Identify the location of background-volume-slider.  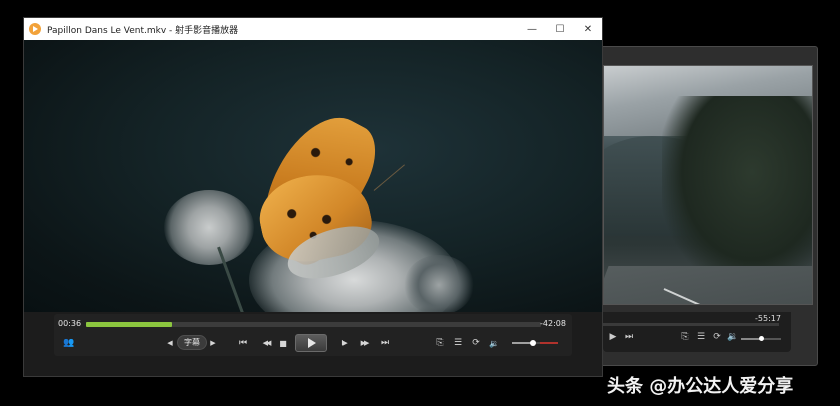
(761, 338).